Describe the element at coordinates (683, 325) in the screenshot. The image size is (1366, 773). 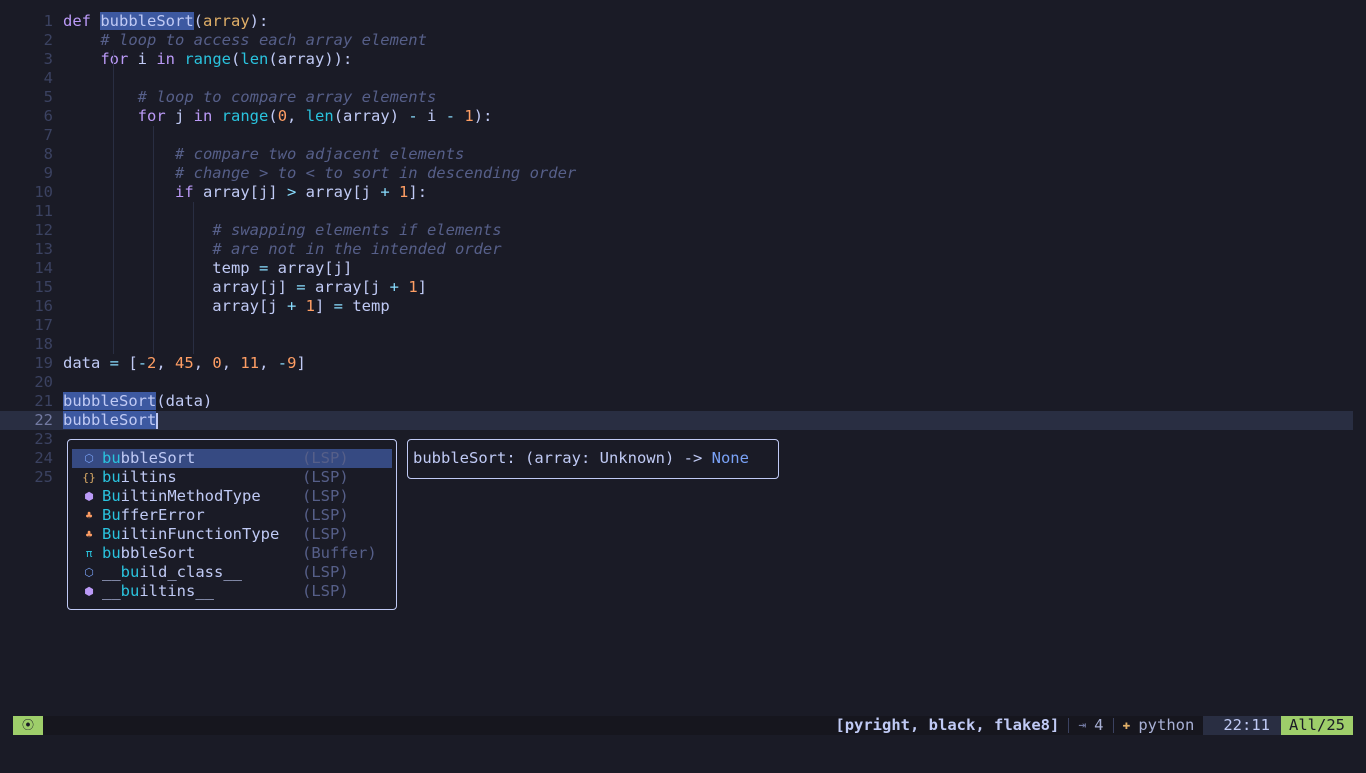
I see `code-line: 17` at that location.